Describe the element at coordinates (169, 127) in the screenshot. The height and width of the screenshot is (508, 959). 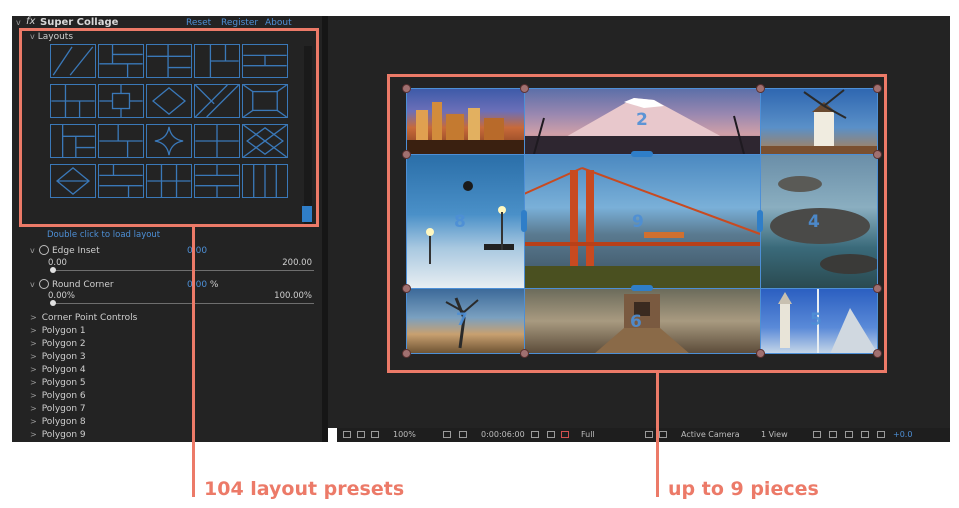
I see `layouts-callout-box` at that location.